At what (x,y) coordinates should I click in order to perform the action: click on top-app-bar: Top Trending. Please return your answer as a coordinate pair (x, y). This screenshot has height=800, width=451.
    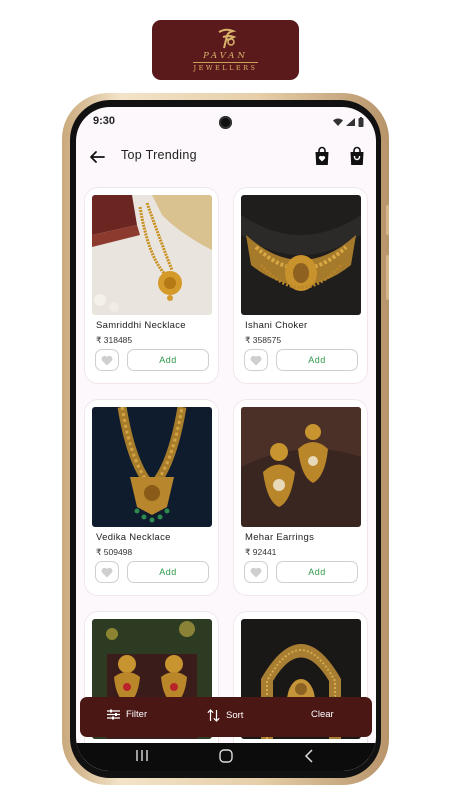
    Looking at the image, I should click on (226, 158).